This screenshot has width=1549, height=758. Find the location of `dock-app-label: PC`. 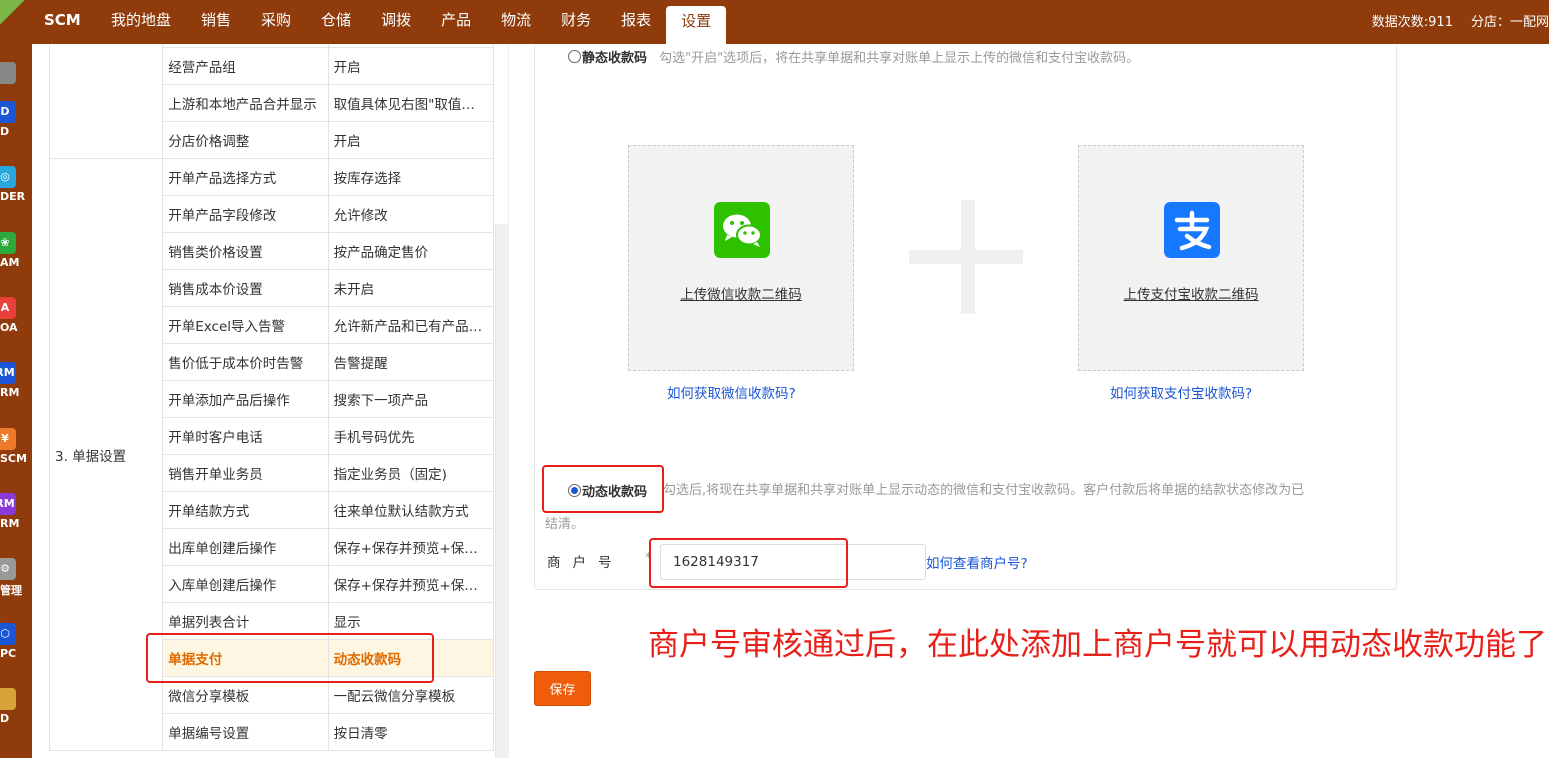

dock-app-label: PC is located at coordinates (8, 653).